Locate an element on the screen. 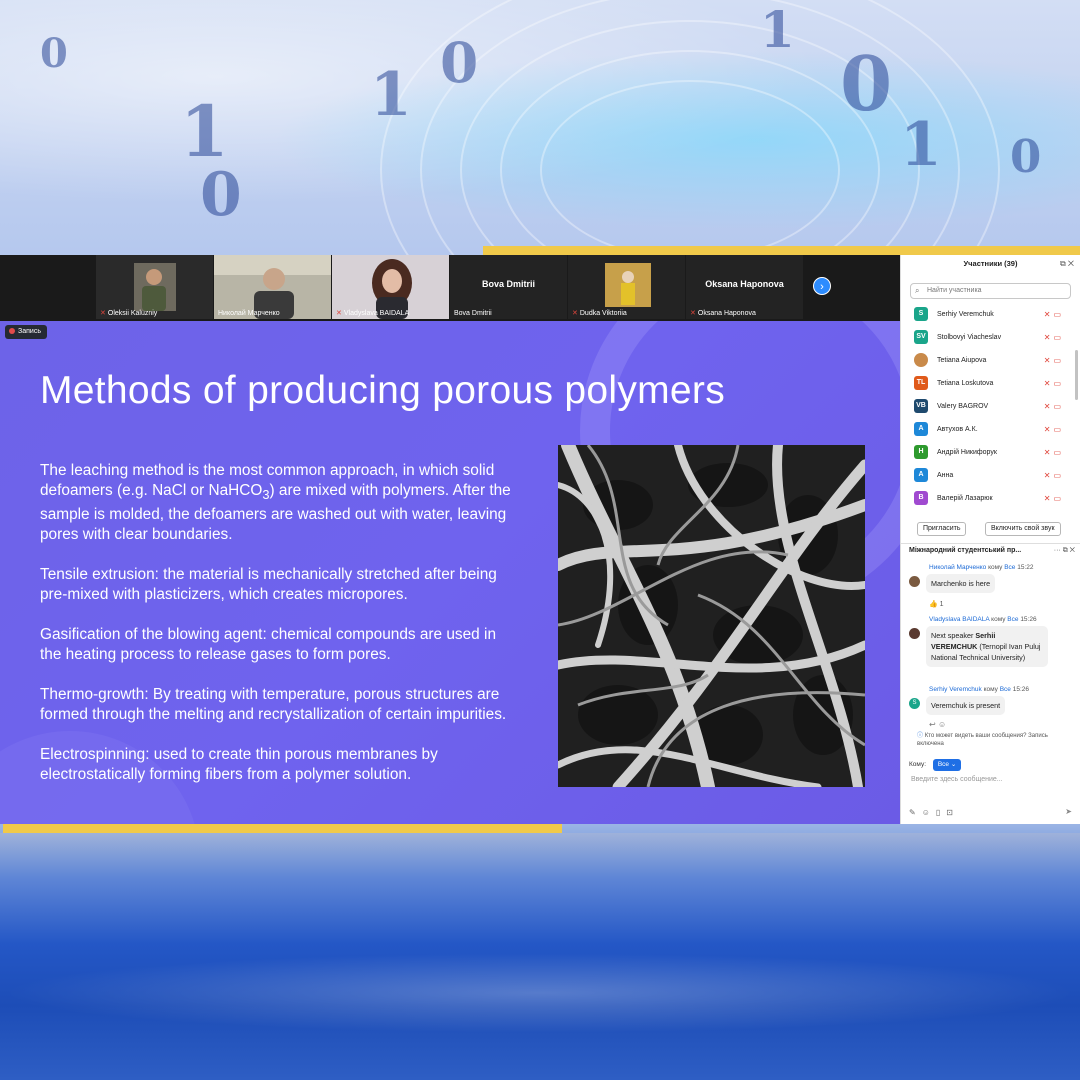 The image size is (1080, 1080). participant-name: Анна is located at coordinates (945, 475).